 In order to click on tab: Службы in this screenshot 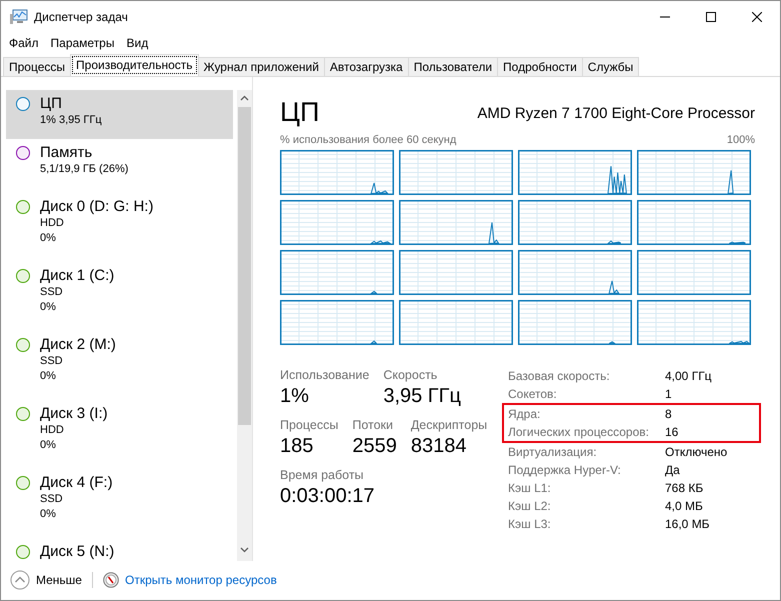, I will do `click(611, 66)`.